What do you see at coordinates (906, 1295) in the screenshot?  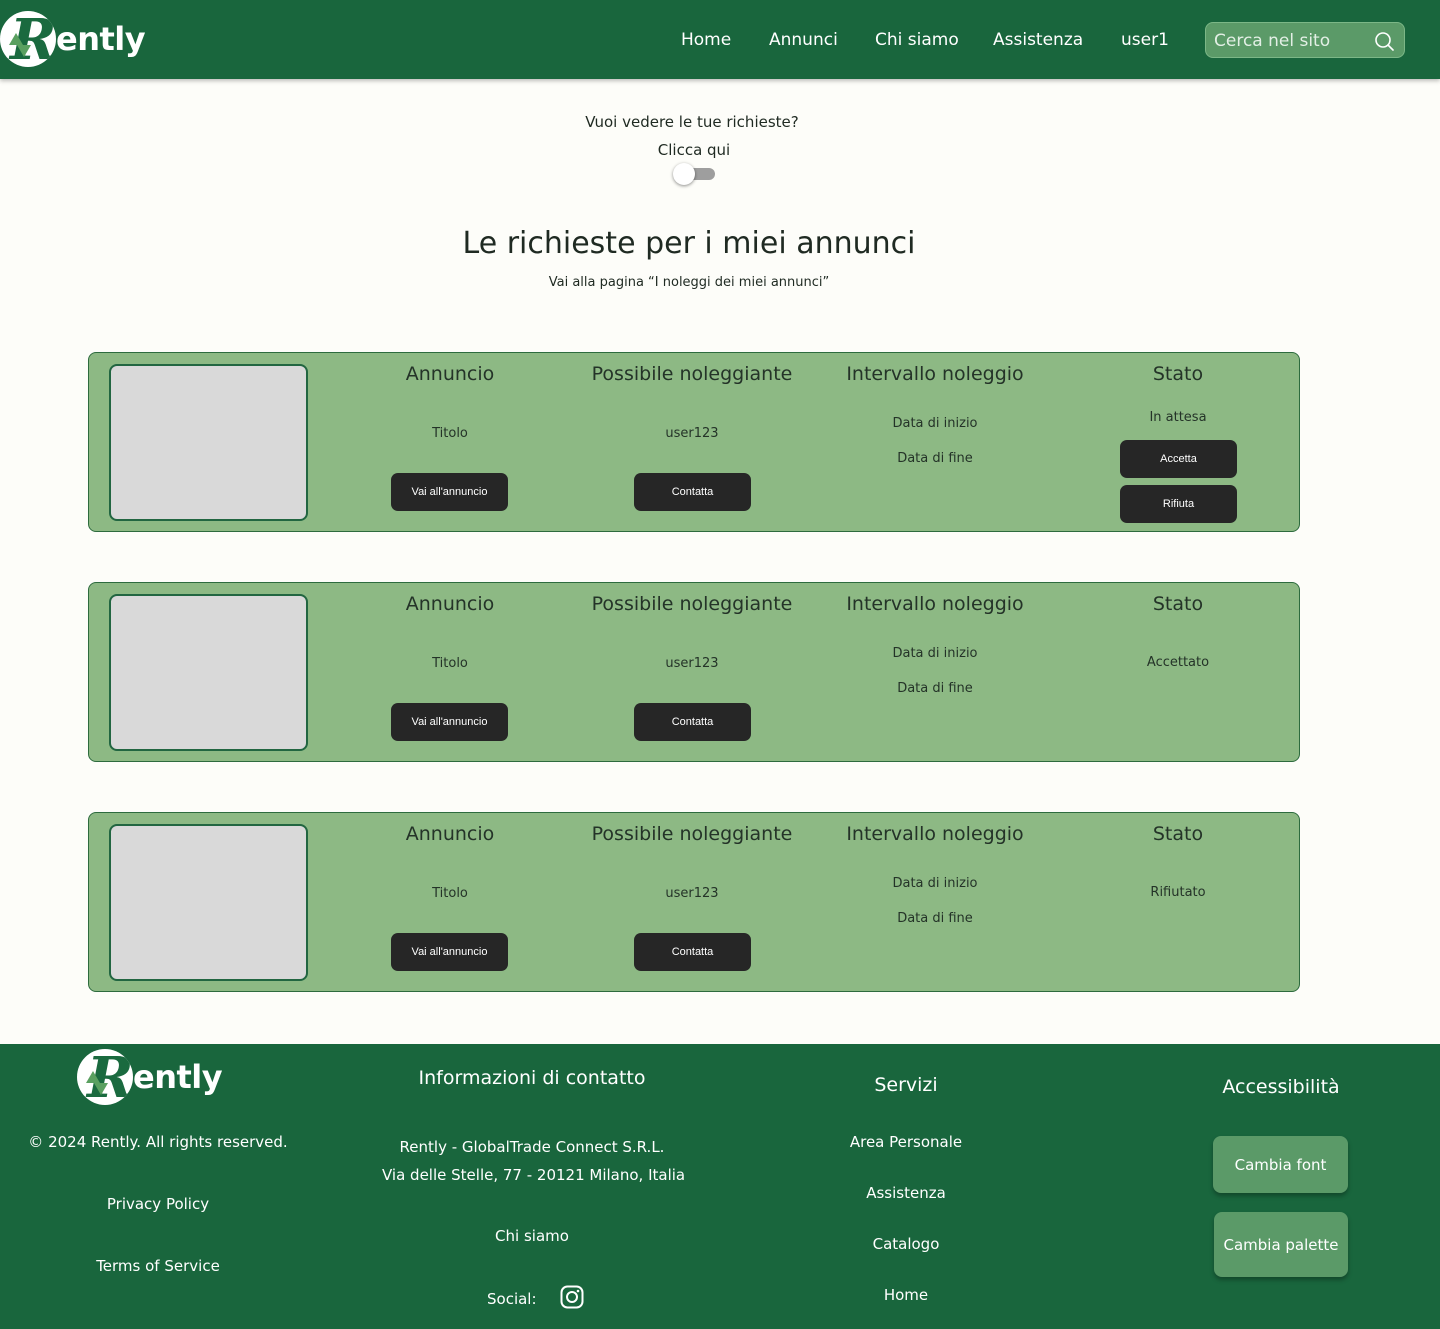 I see `service-link-home: Home` at bounding box center [906, 1295].